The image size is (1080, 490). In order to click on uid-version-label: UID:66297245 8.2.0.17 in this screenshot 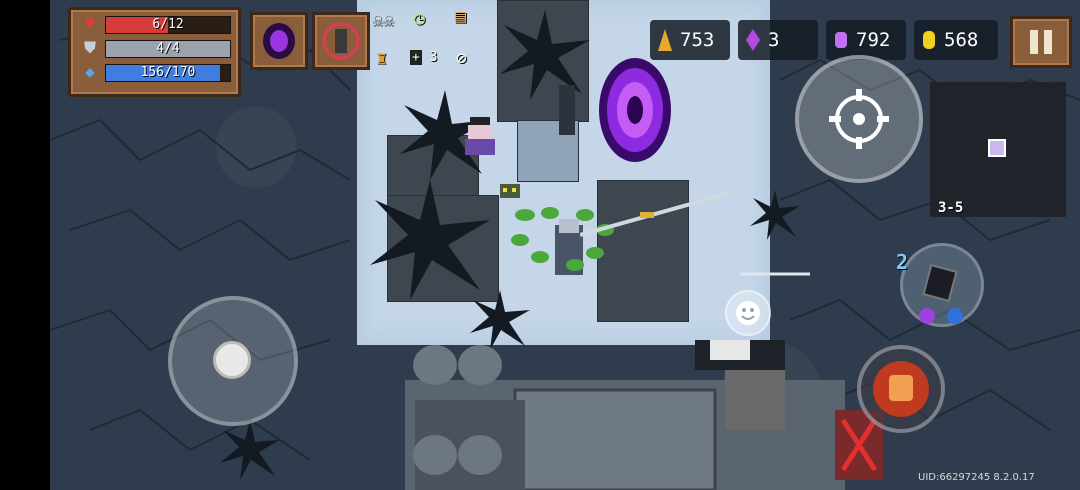, I will do `click(976, 477)`.